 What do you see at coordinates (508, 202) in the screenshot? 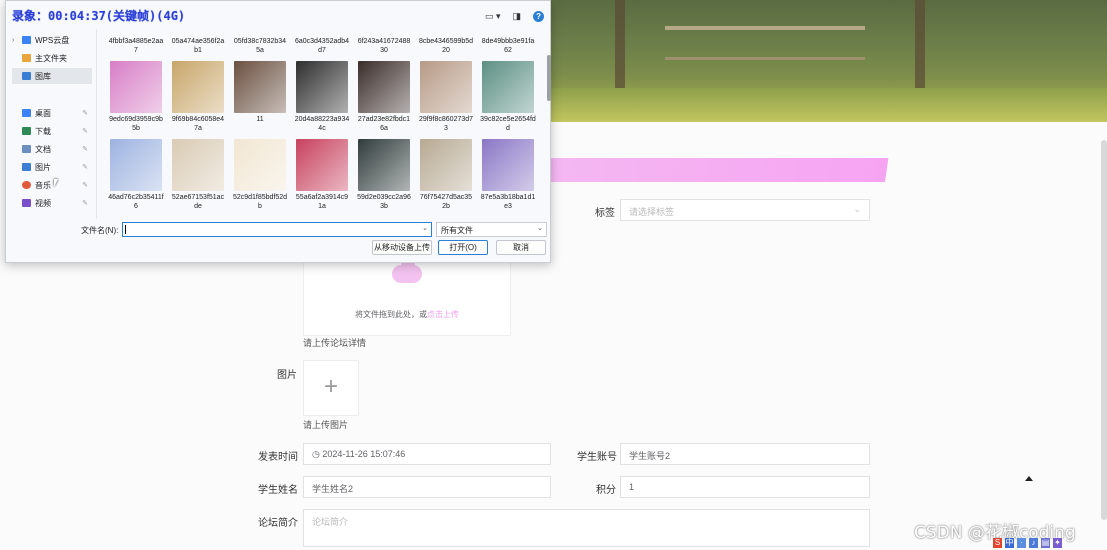
I see `file-name: 87e5a3b18ba1d1e3` at bounding box center [508, 202].